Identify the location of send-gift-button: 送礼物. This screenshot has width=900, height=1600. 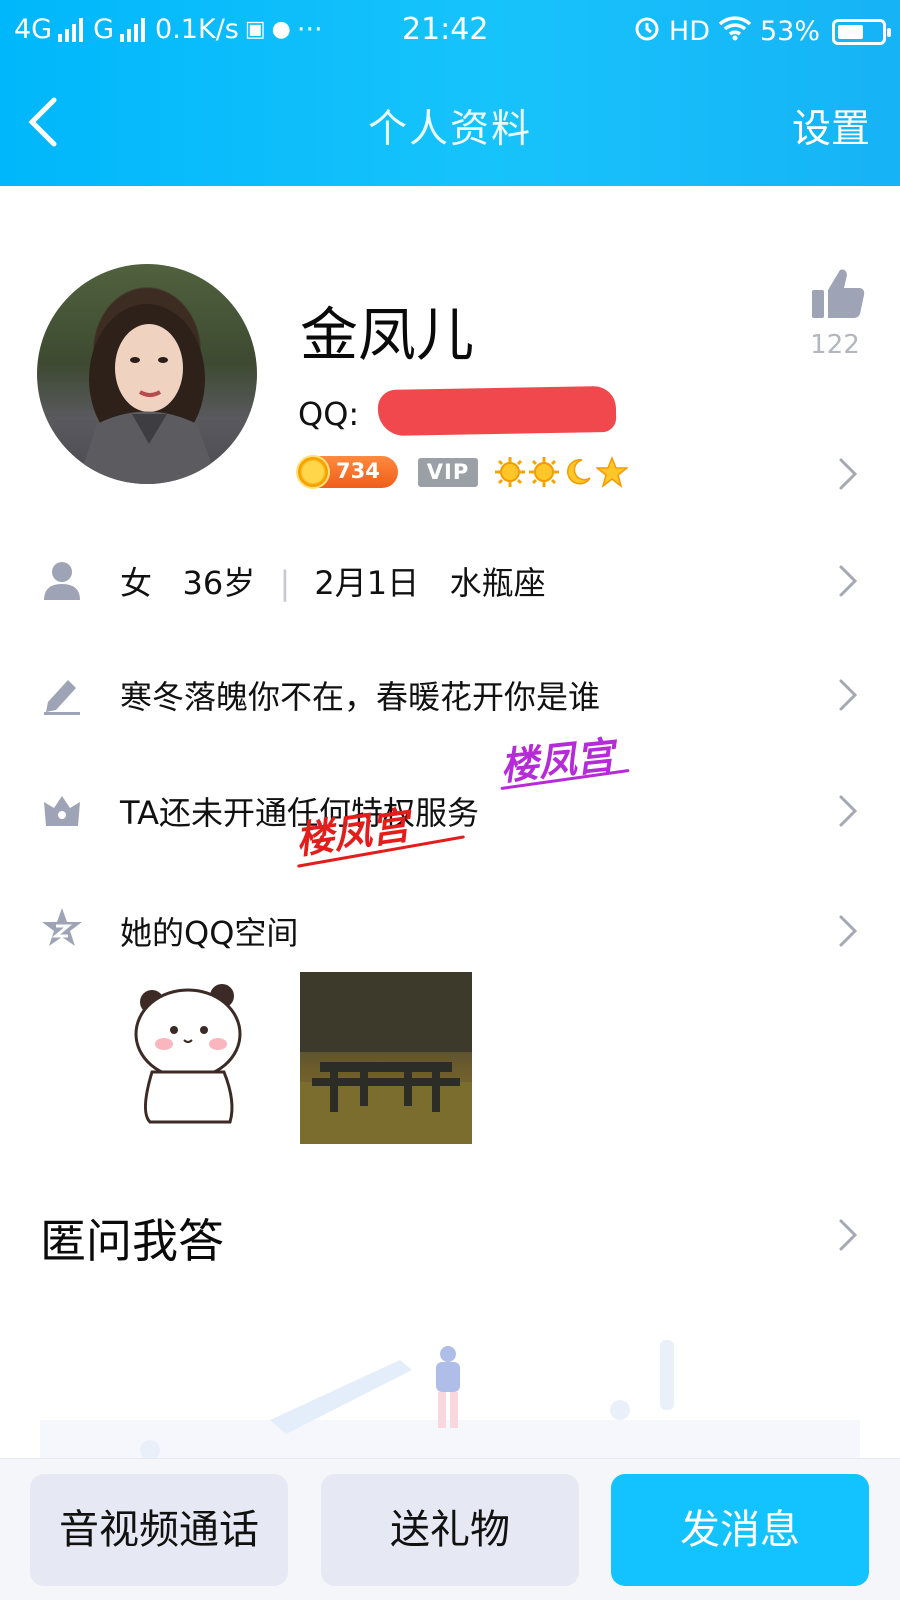
(450, 1530).